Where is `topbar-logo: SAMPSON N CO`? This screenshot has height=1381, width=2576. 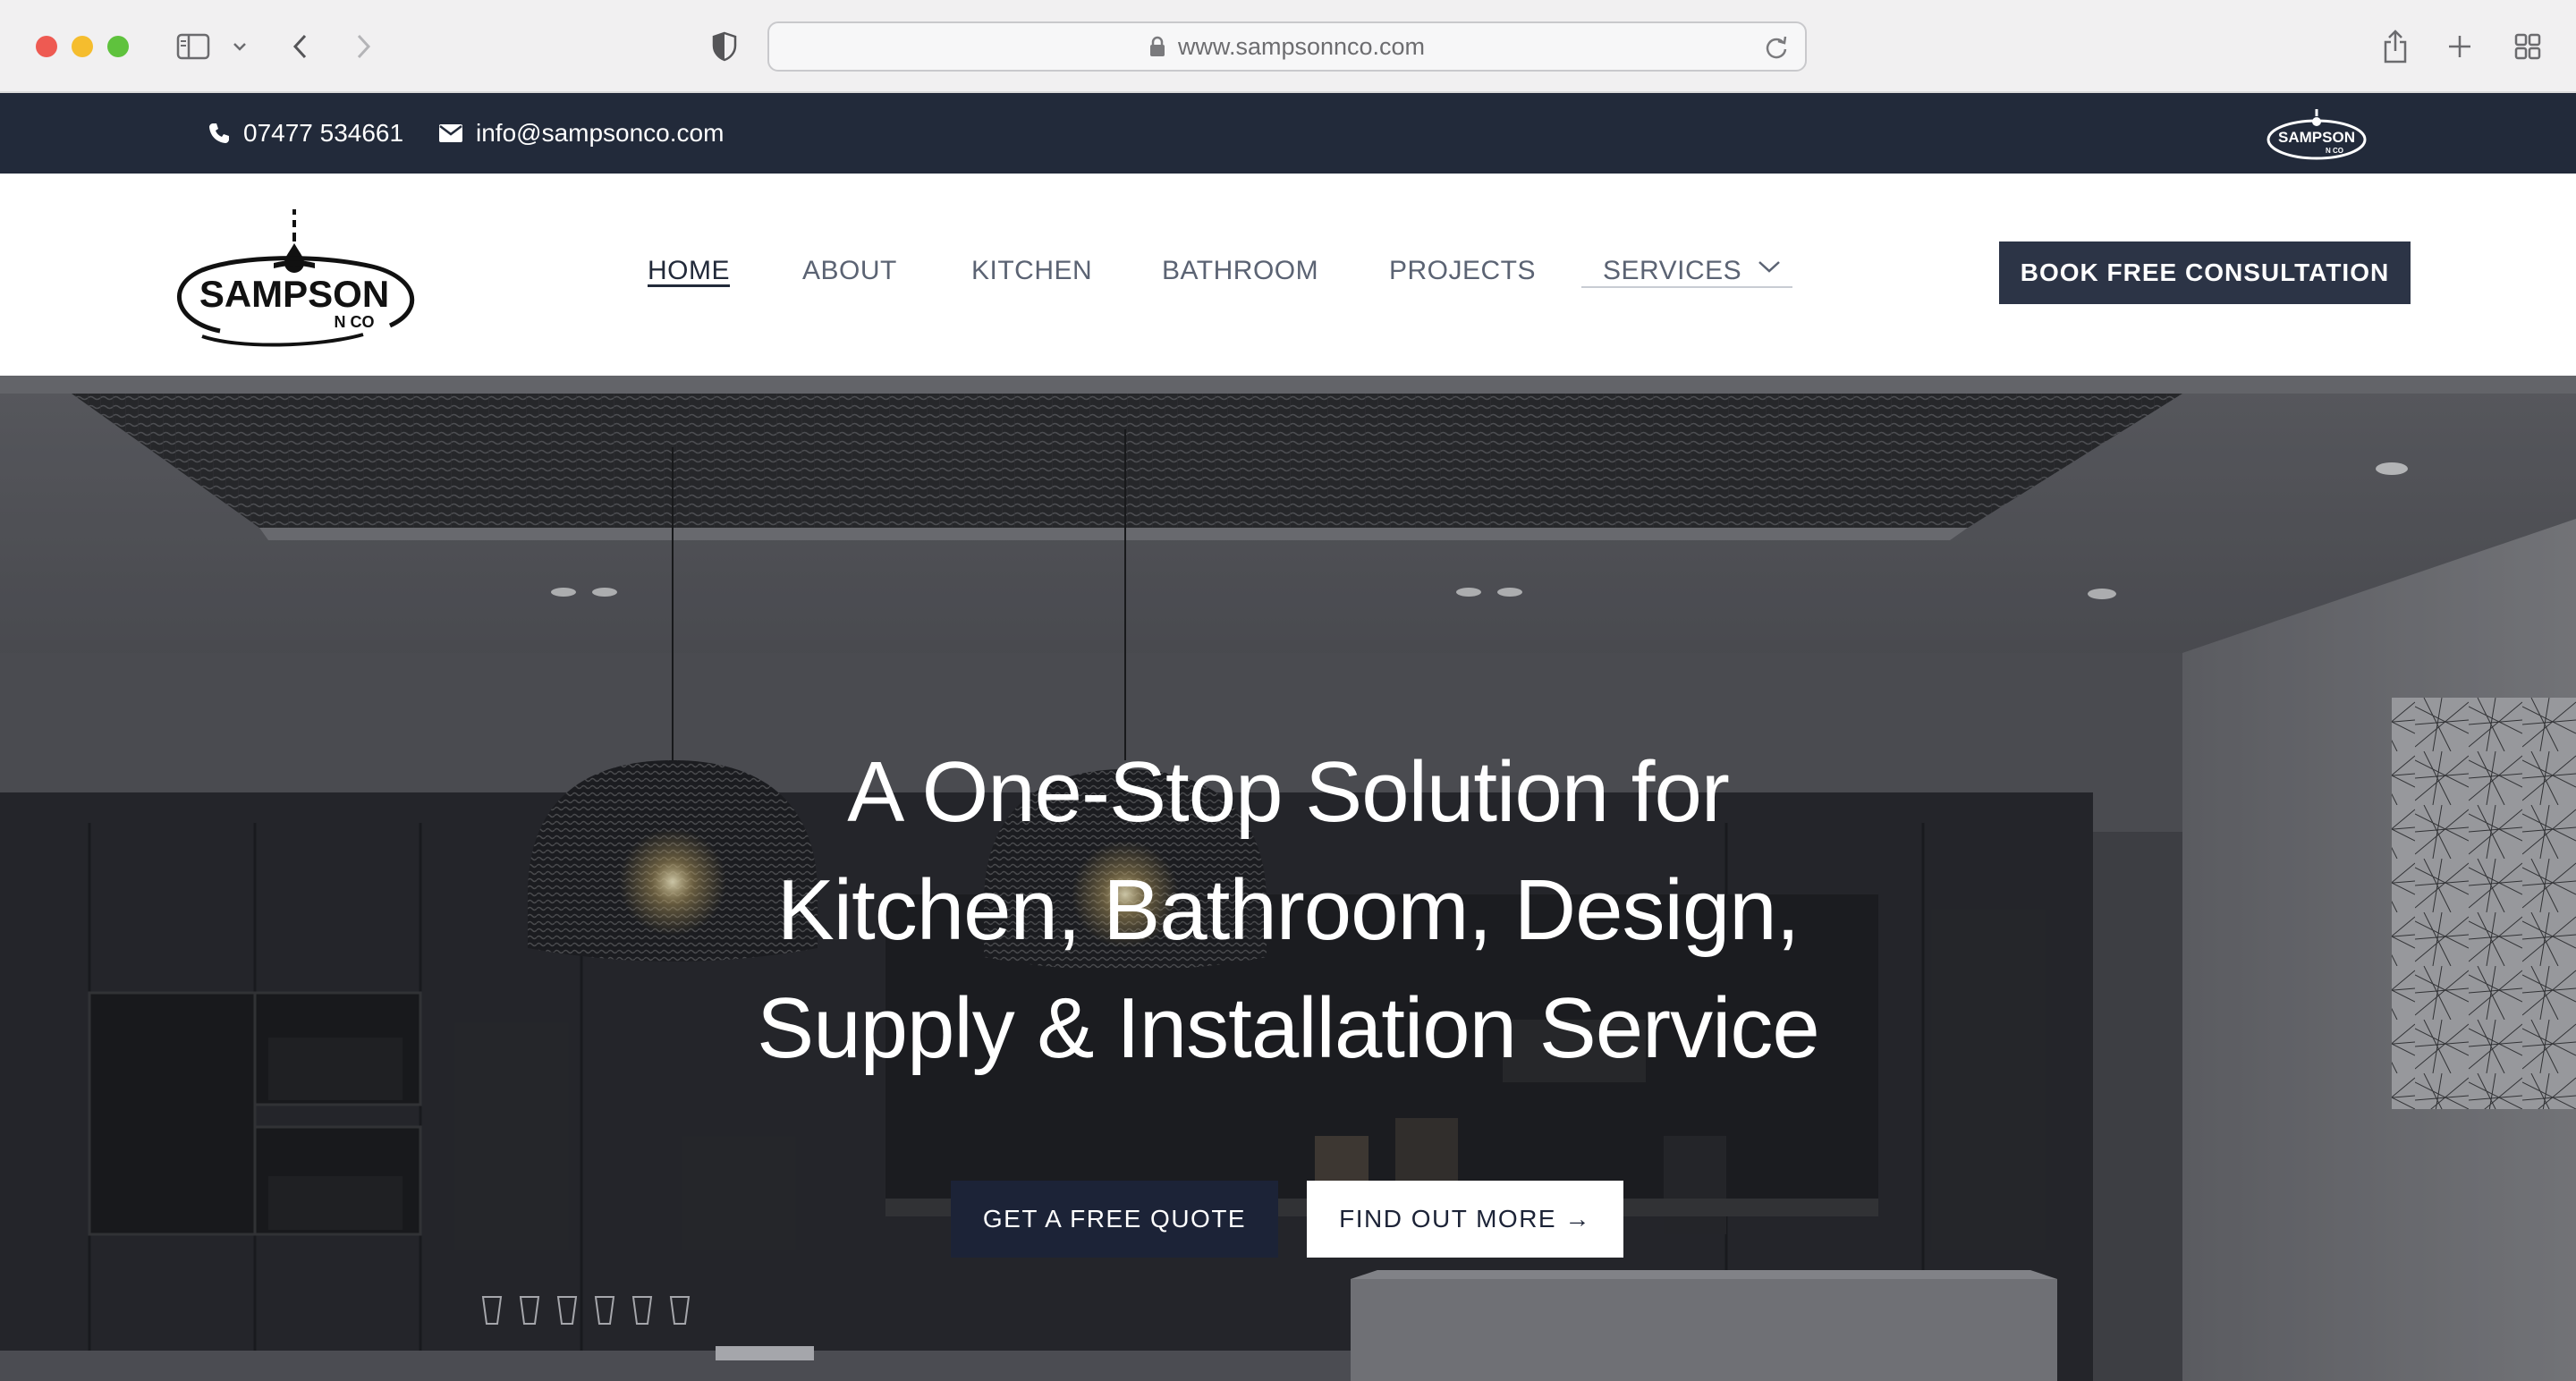
topbar-logo: SAMPSON N CO is located at coordinates (2316, 136).